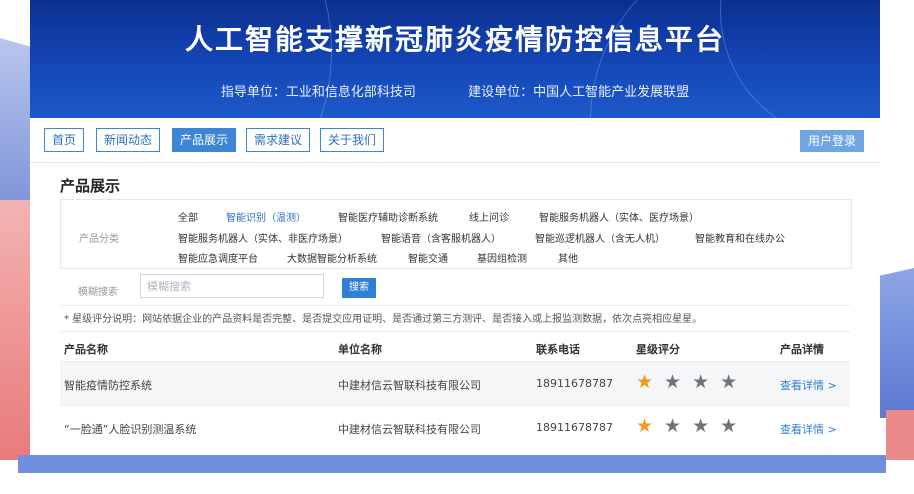 This screenshot has height=494, width=914. What do you see at coordinates (360, 349) in the screenshot?
I see `column-header-company: 单位名称` at bounding box center [360, 349].